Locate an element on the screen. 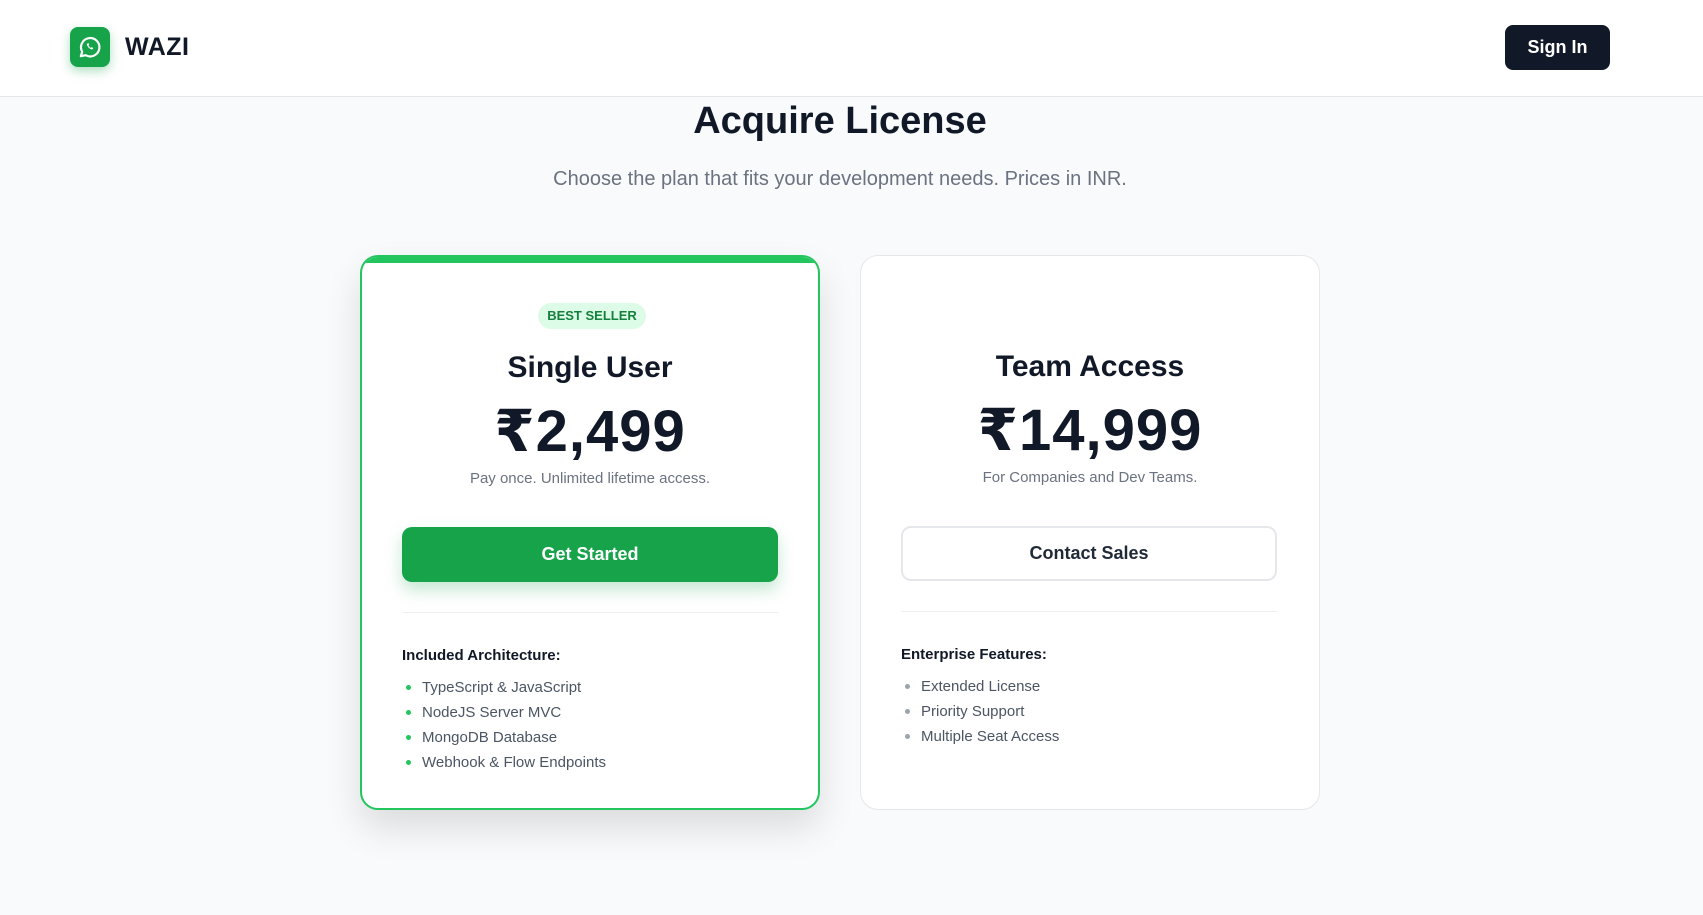  feature-label: TypeScript & JavaScript is located at coordinates (502, 687).